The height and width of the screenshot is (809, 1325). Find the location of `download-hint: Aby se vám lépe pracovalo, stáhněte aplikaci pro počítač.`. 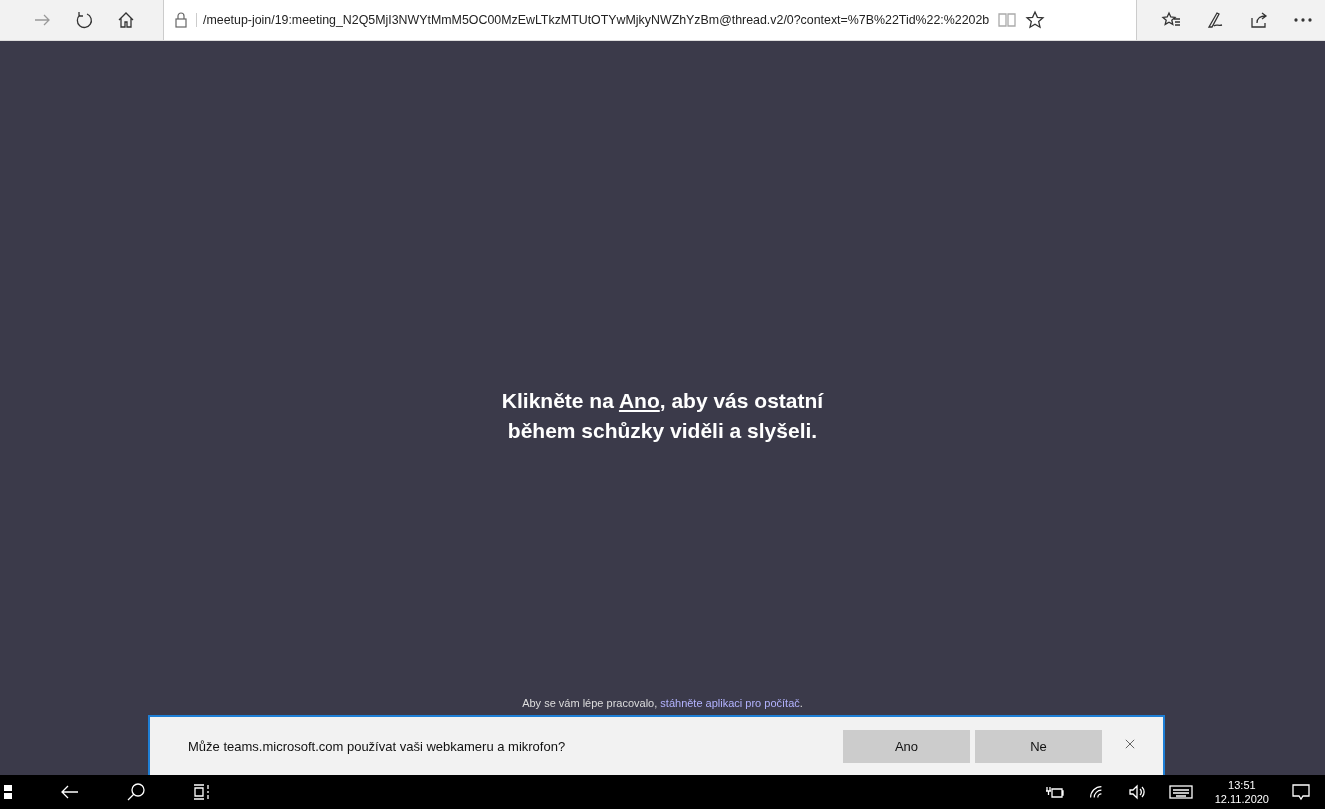

download-hint: Aby se vám lépe pracovalo, stáhněte aplikaci pro počítač. is located at coordinates (662, 703).